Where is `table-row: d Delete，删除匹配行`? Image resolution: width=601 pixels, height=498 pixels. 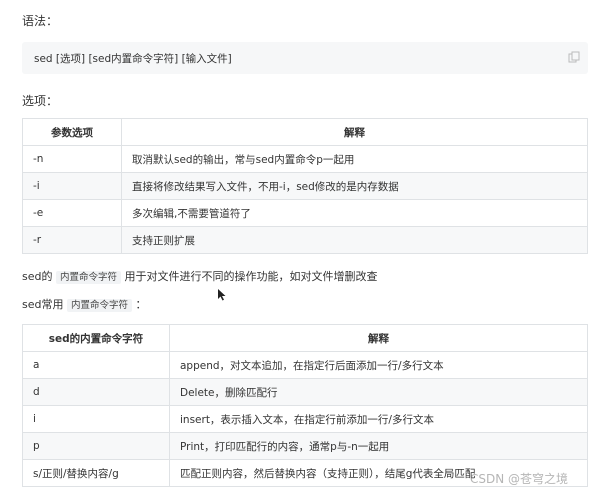
table-row: d Delete，删除匹配行 is located at coordinates (305, 392).